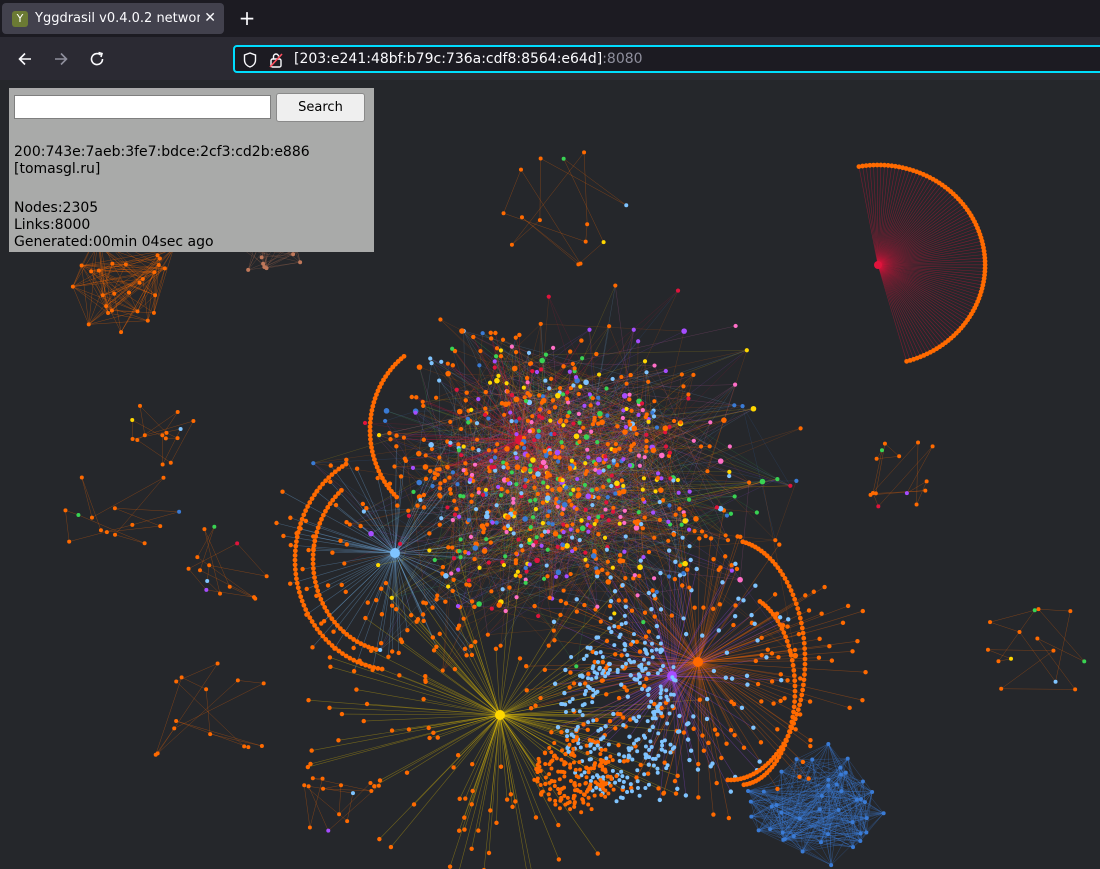 The height and width of the screenshot is (869, 1100). Describe the element at coordinates (250, 60) in the screenshot. I see `shield-icon` at that location.